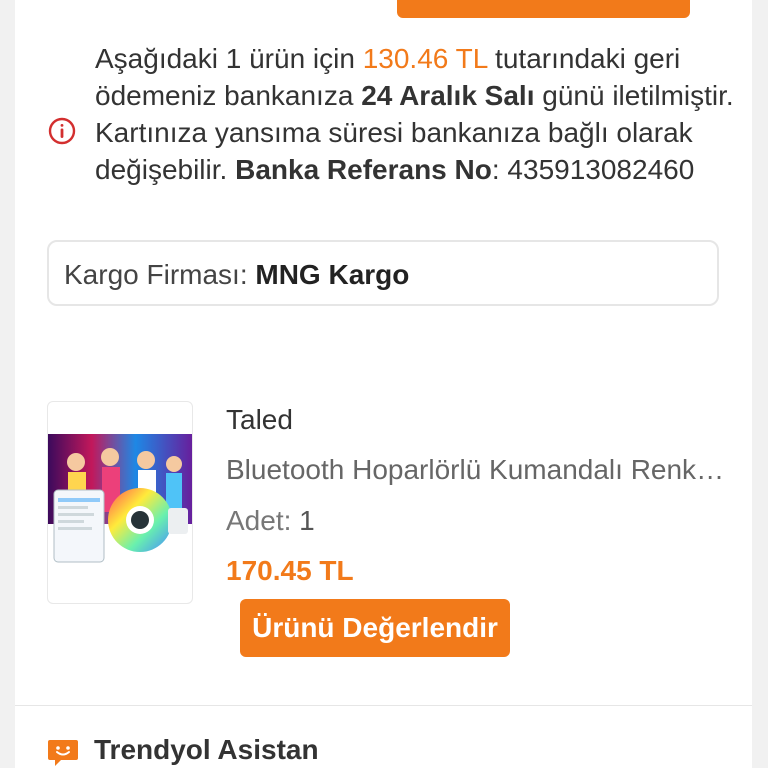 This screenshot has height=768, width=768. Describe the element at coordinates (263, 520) in the screenshot. I see `quantity-label: Adet:` at that location.